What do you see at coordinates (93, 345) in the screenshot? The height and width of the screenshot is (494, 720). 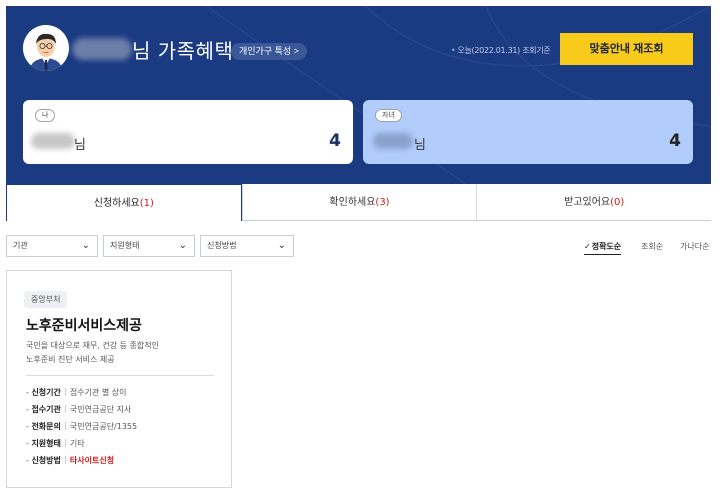 I see `description-line: 국민을 대상으로 재무, 건강 등 종합적인` at bounding box center [93, 345].